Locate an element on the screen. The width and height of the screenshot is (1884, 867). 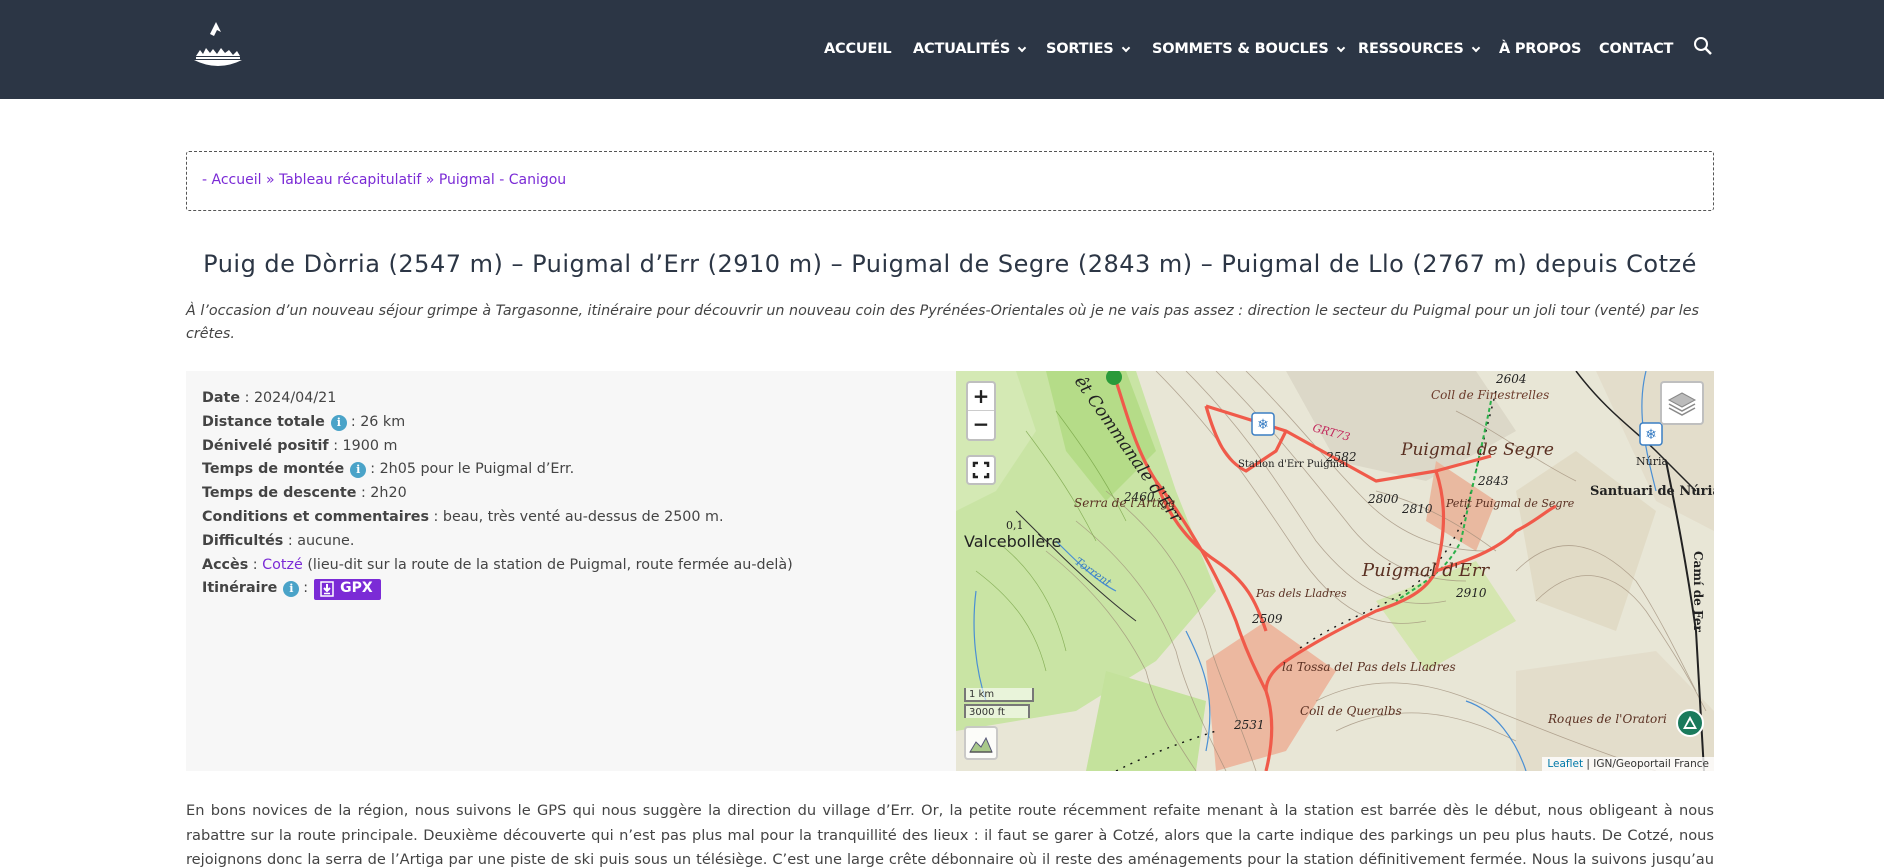
map-label-santuari: Santuari de Núria is located at coordinates (1652, 491).